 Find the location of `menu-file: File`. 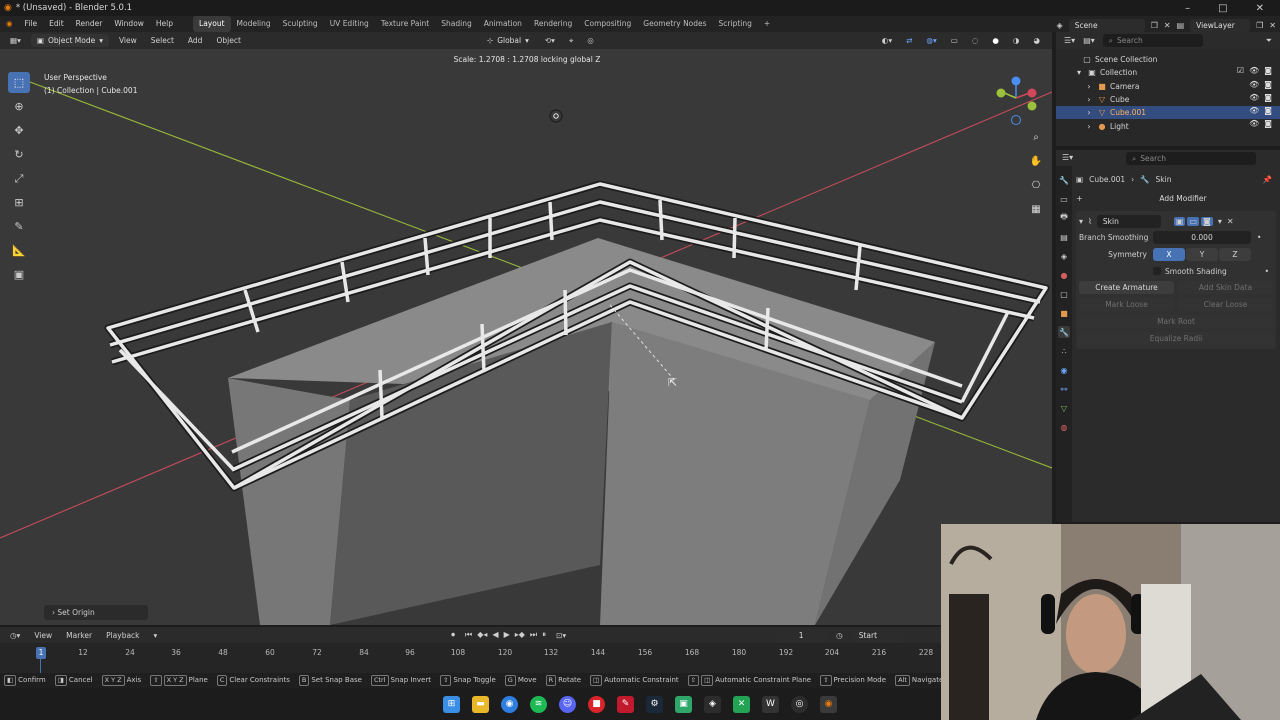

menu-file: File is located at coordinates (31, 24).